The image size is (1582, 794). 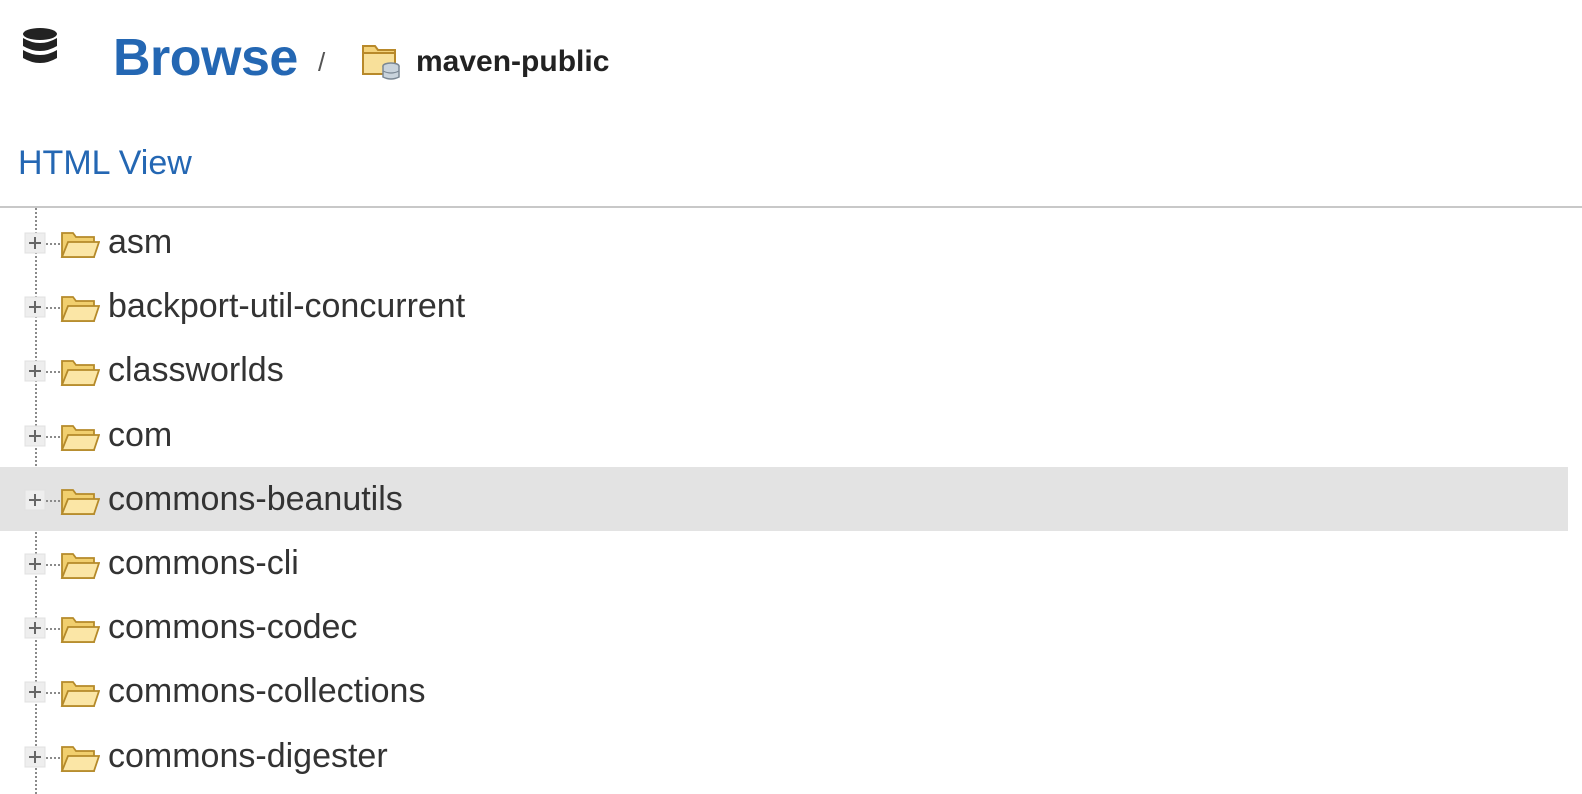 I want to click on tree-node-label: commons-beanutils, so click(x=255, y=498).